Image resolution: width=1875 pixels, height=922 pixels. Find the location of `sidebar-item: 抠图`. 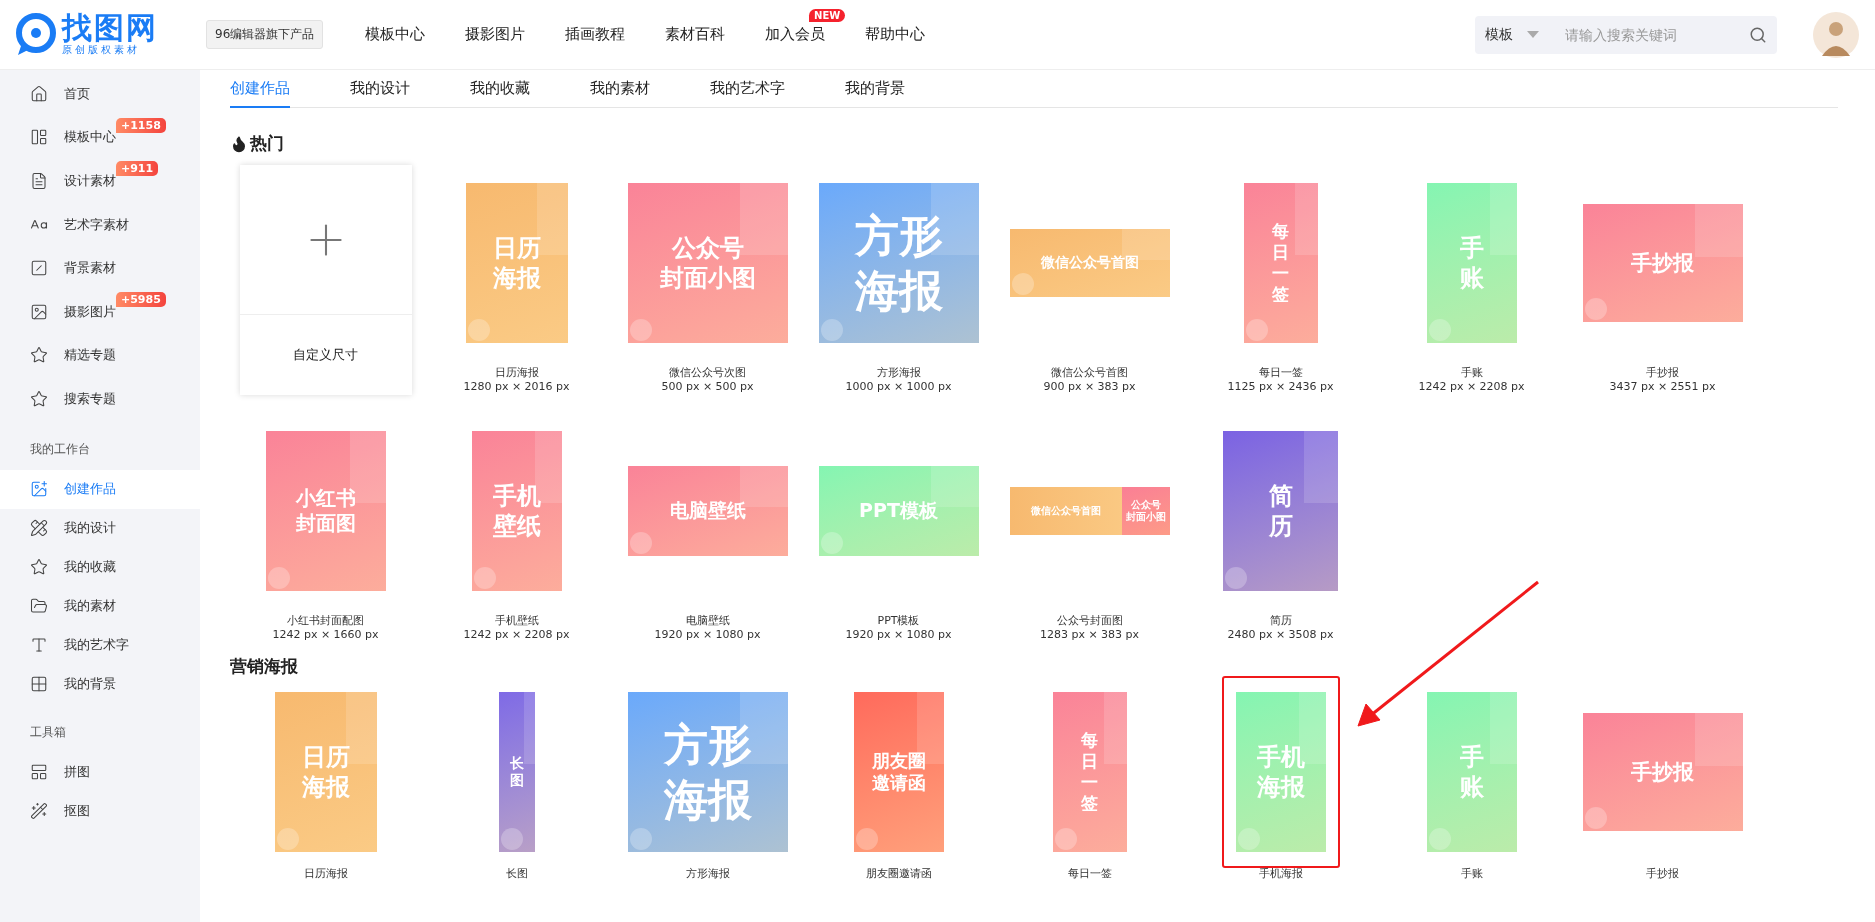

sidebar-item: 抠图 is located at coordinates (100, 811).